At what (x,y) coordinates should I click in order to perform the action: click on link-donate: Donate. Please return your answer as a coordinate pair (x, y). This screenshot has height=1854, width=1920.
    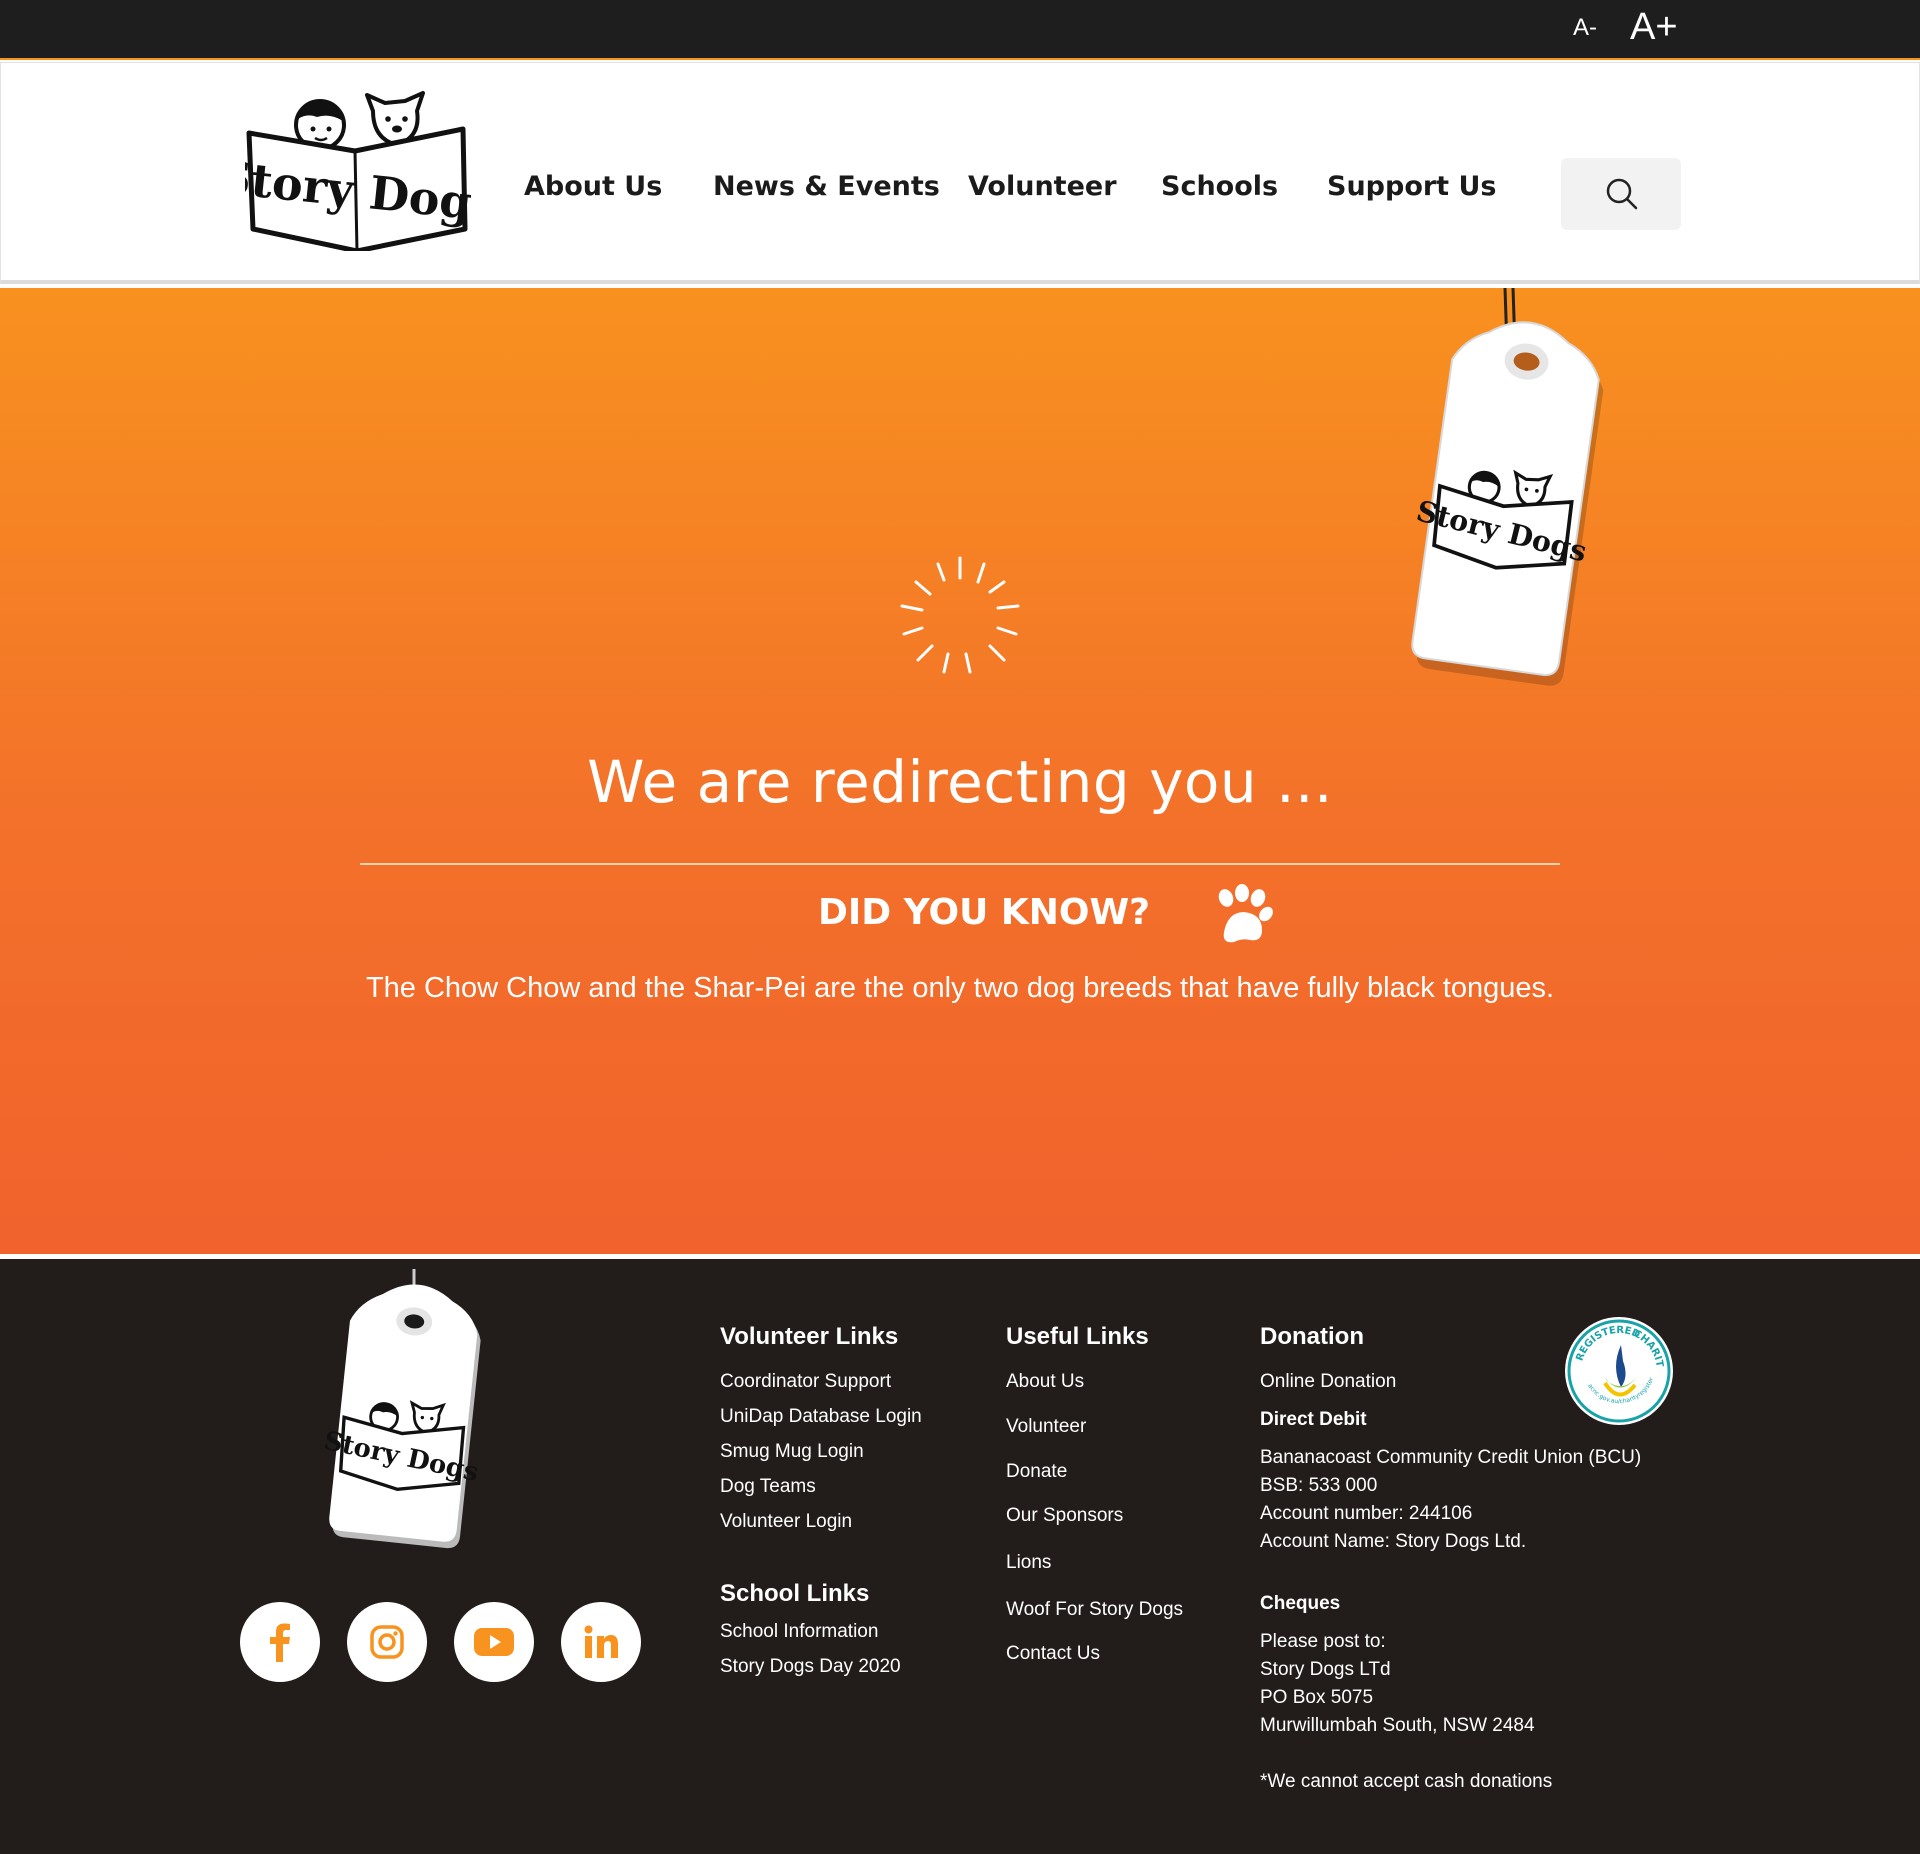
    Looking at the image, I should click on (1036, 1472).